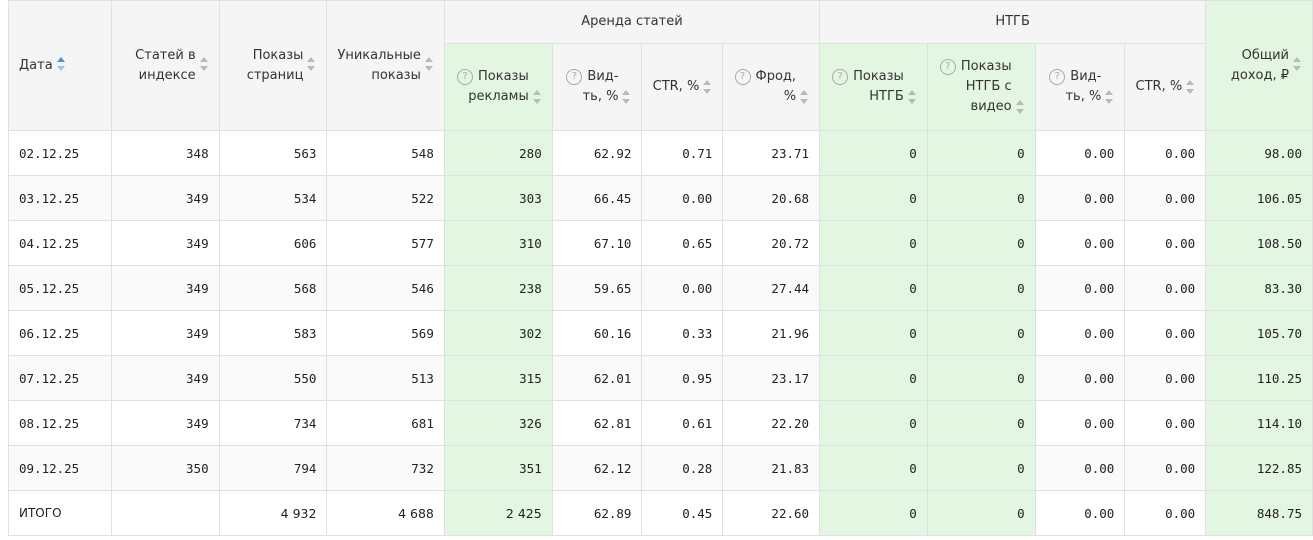  Describe the element at coordinates (165, 468) in the screenshot. I see `cell-articles: 350` at that location.